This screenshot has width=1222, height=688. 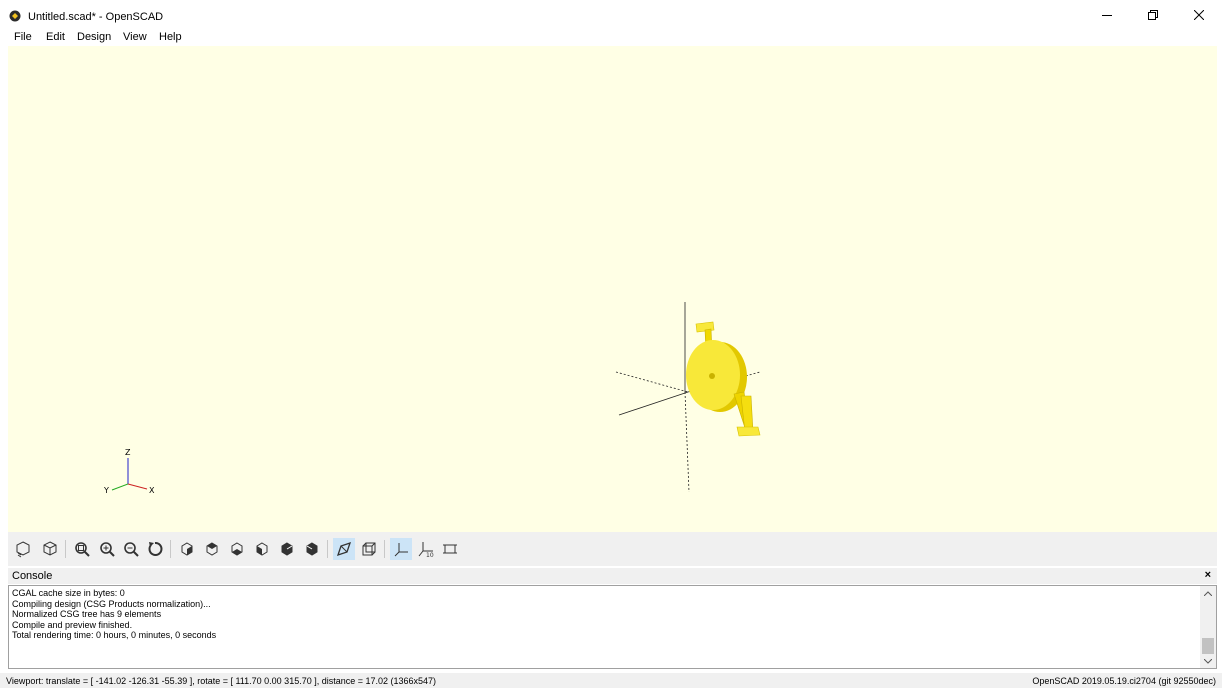 What do you see at coordinates (23, 37) in the screenshot?
I see `menu-file: File` at bounding box center [23, 37].